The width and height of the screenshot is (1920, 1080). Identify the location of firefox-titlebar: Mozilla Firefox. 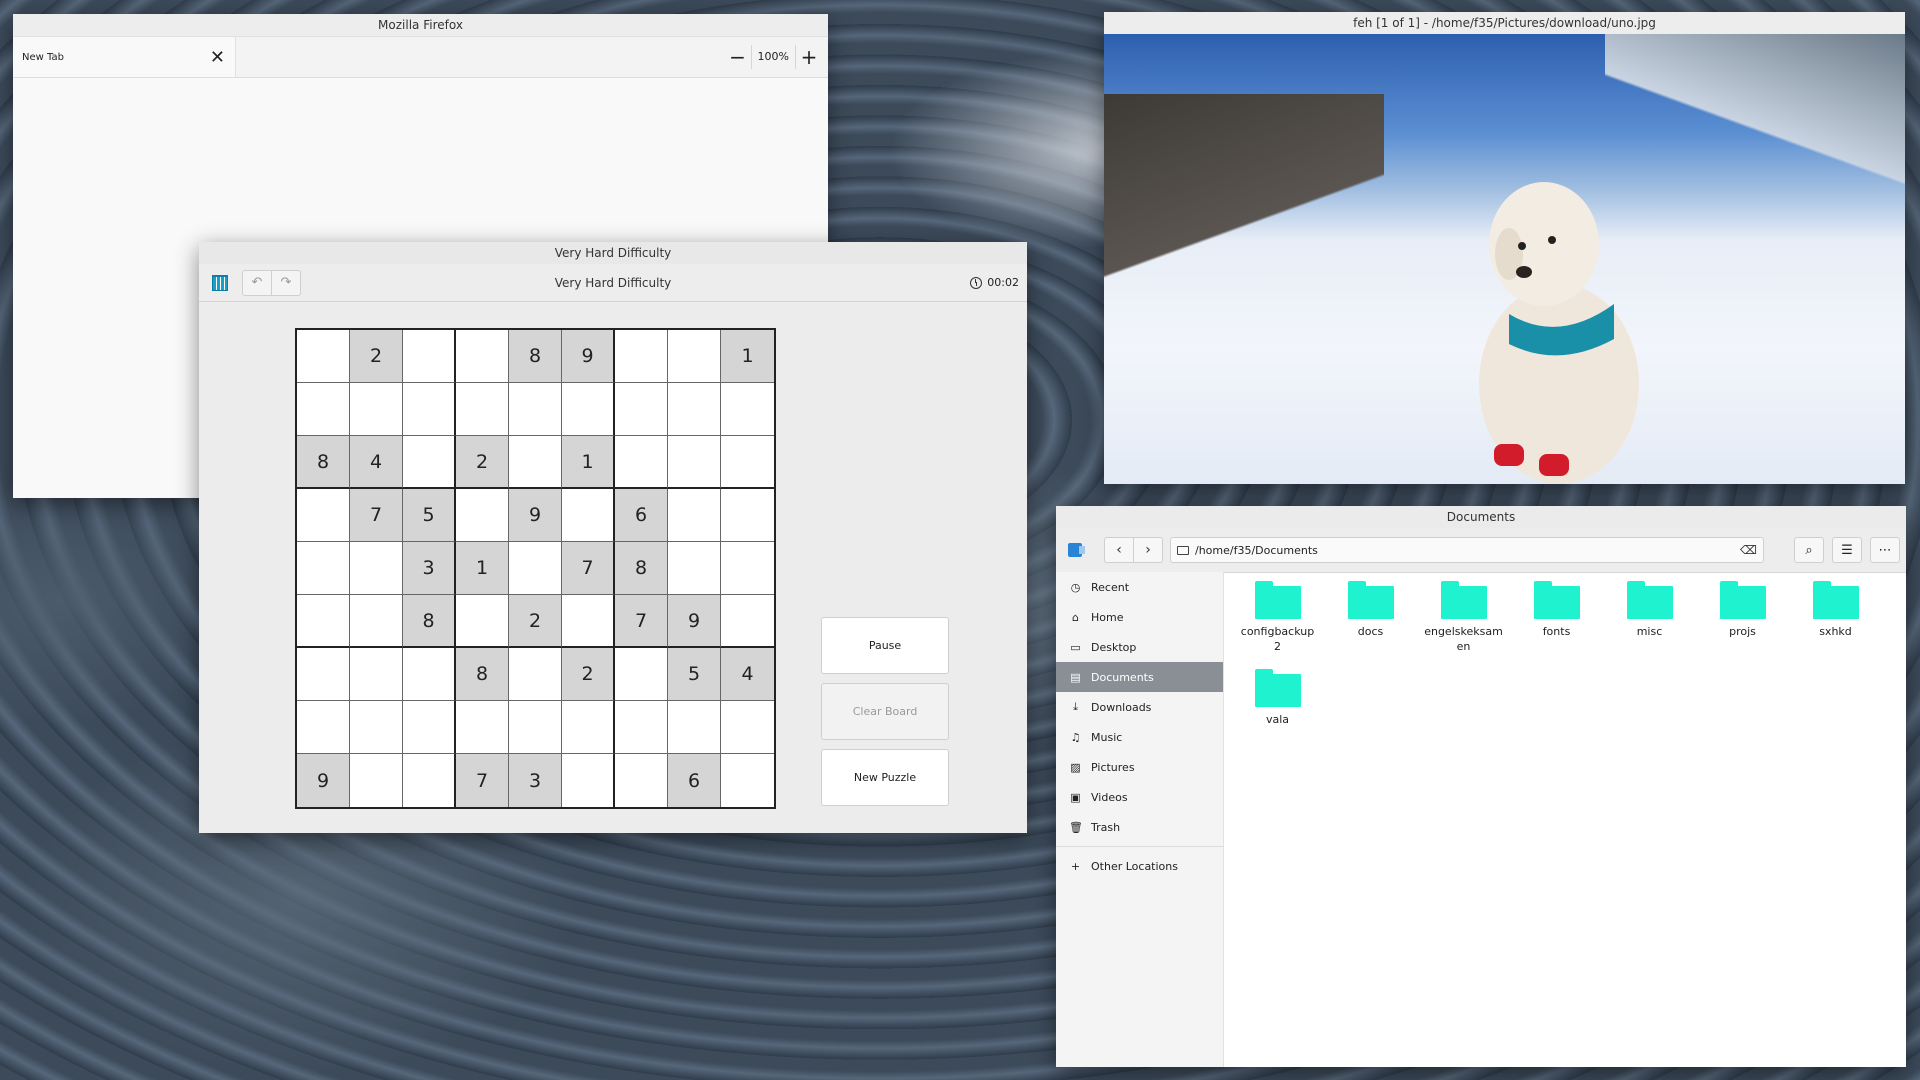
(420, 25).